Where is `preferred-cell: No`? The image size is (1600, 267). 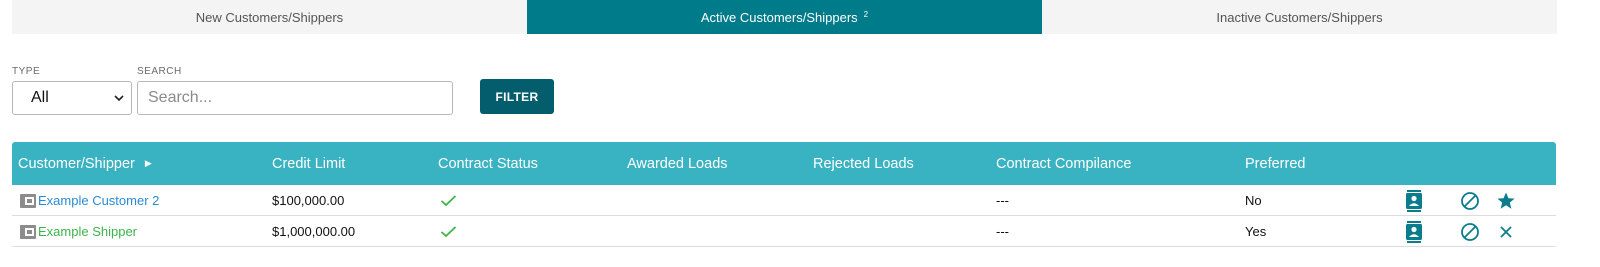
preferred-cell: No is located at coordinates (1253, 200).